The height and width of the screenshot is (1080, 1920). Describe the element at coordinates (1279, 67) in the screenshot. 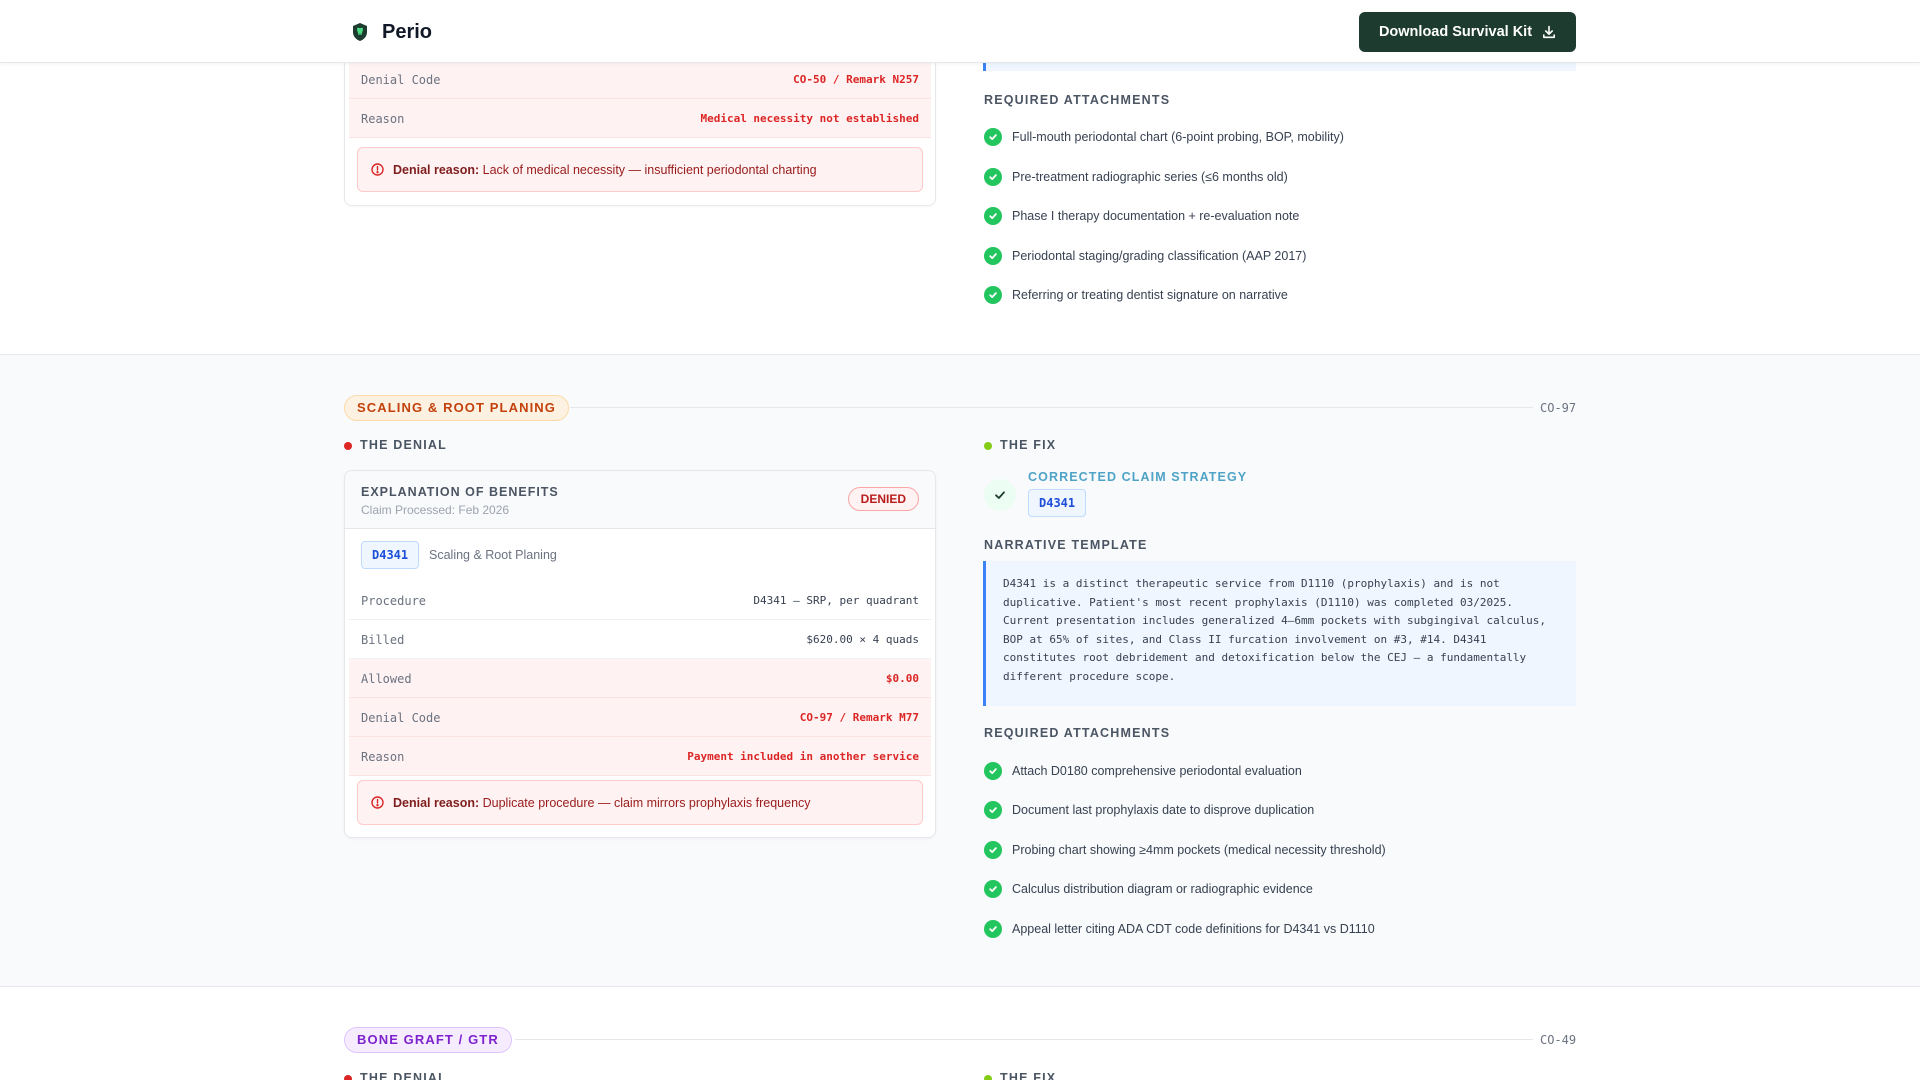

I see `narrative-template-box-previous` at that location.